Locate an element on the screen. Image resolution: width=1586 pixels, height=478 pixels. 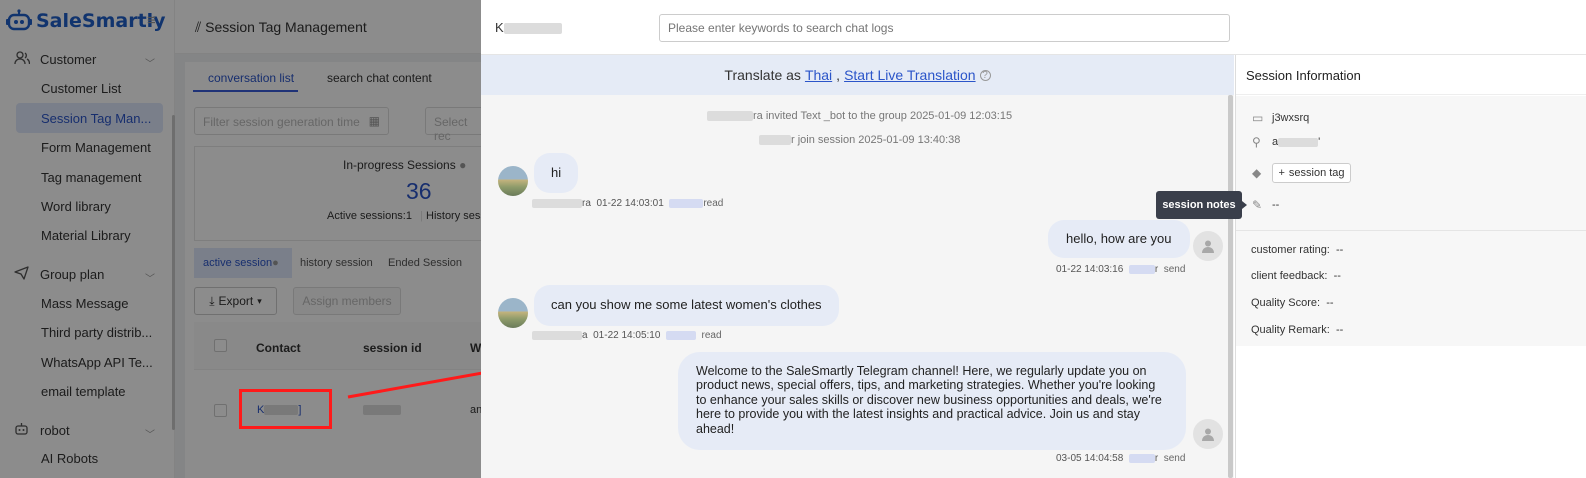
chat-scrollbar is located at coordinates (1230, 286).